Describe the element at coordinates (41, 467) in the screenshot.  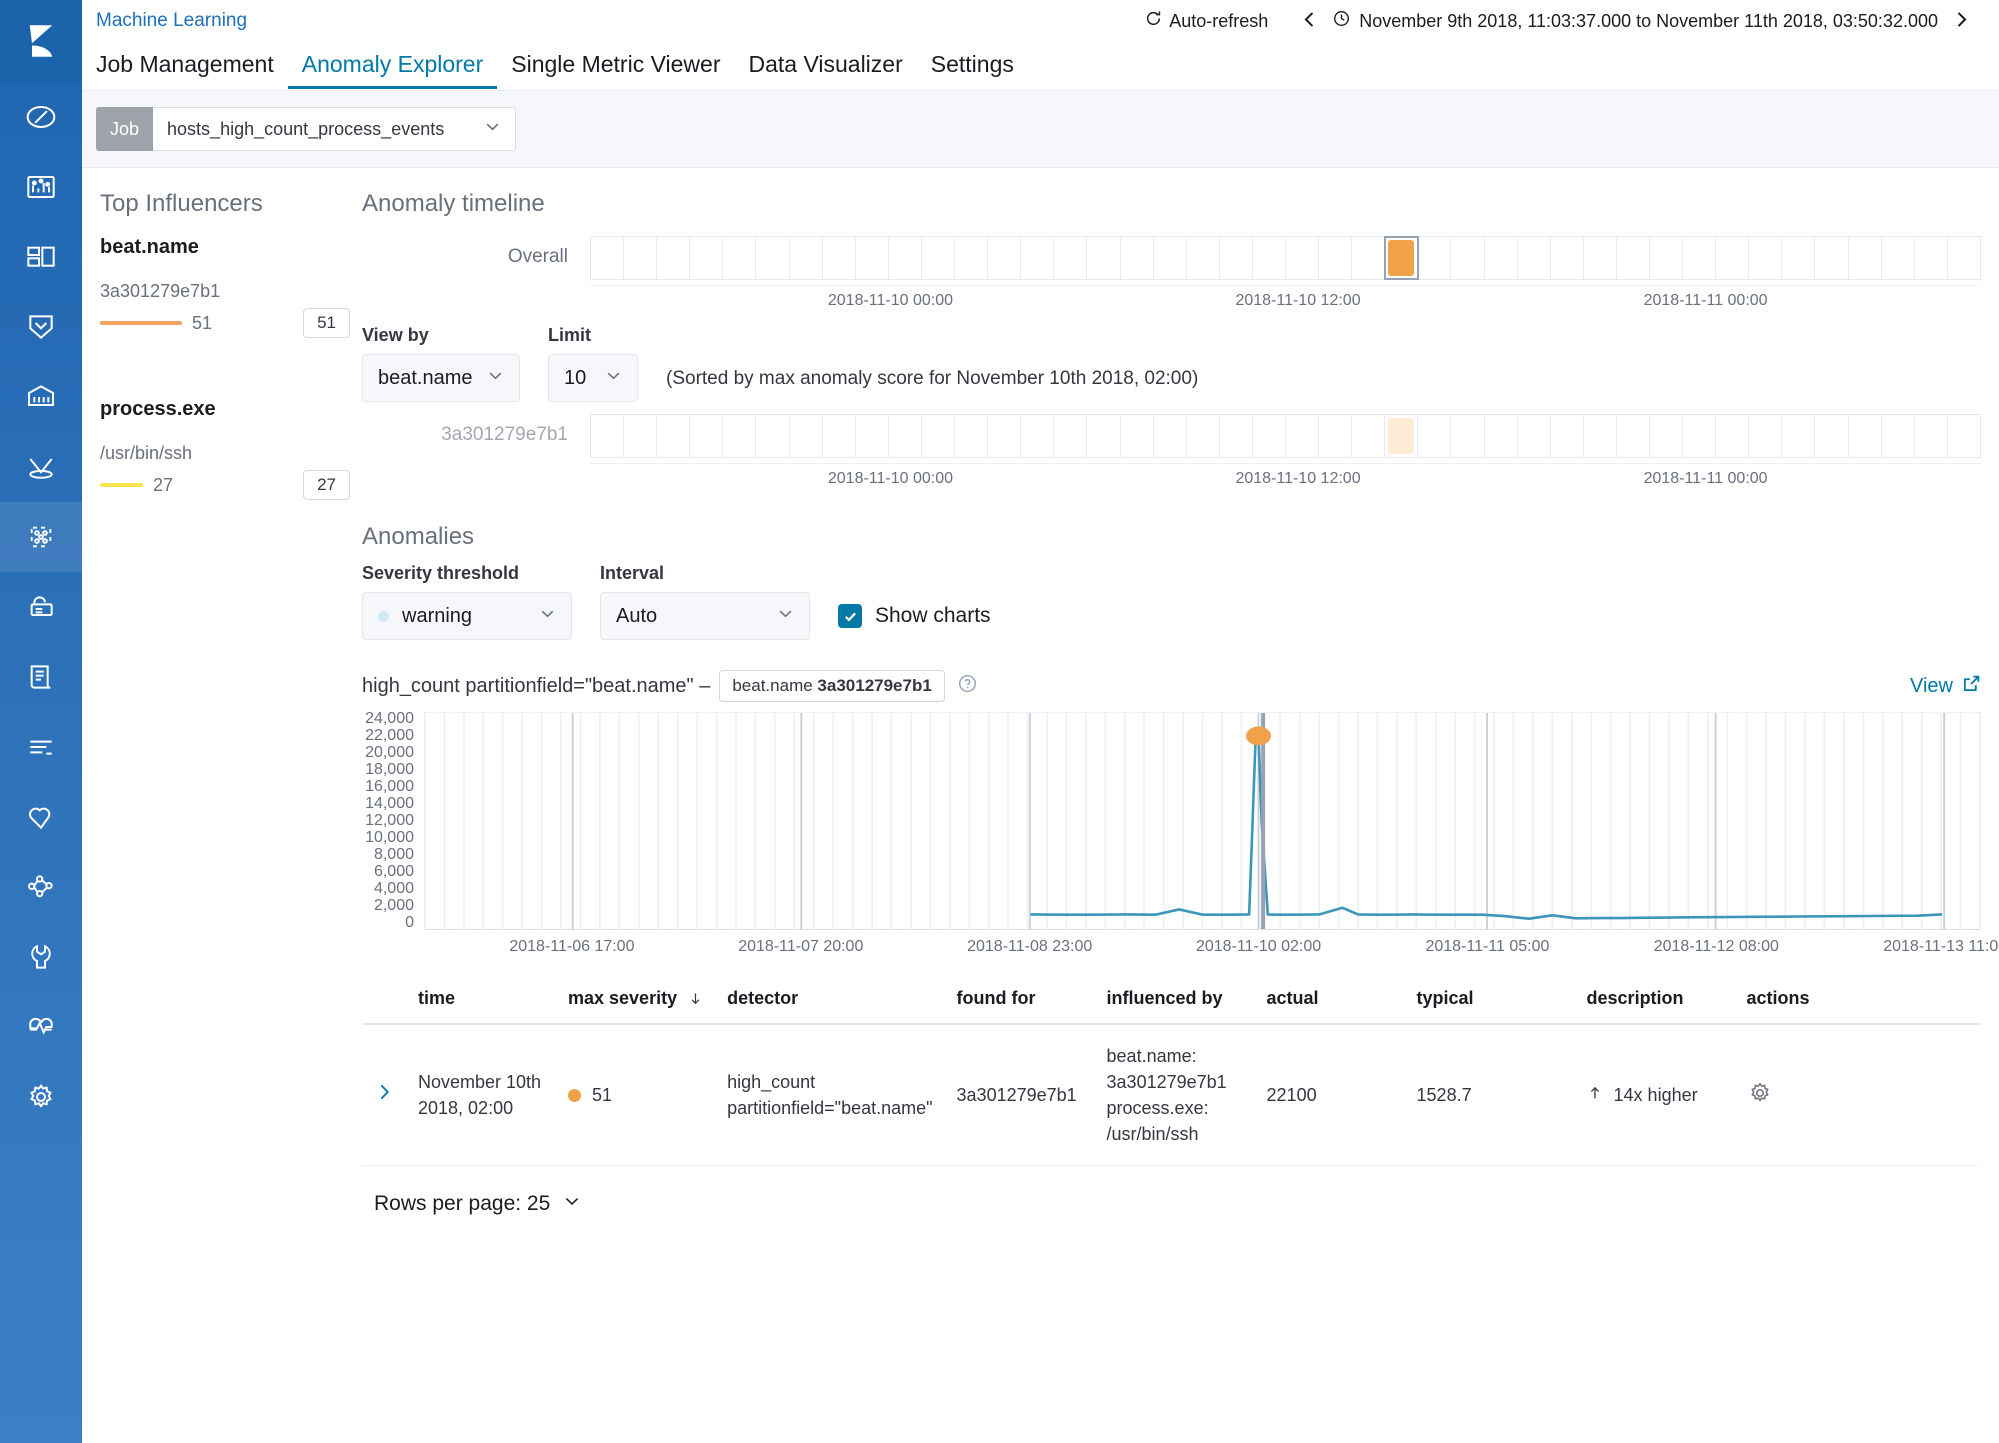
I see `timelion-icon` at that location.